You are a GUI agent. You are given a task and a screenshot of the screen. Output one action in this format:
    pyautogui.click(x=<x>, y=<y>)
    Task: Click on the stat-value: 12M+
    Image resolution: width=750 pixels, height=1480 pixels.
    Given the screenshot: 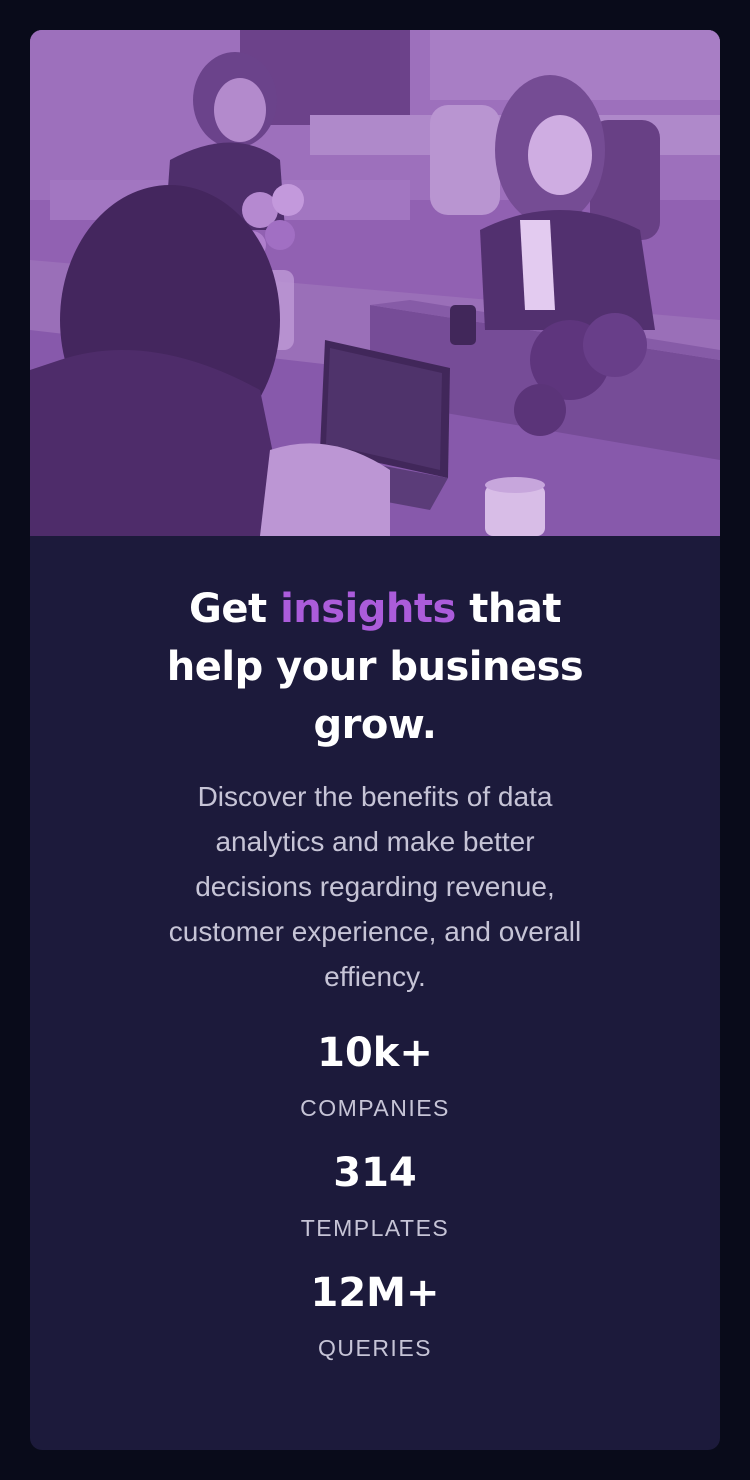 What is the action you would take?
    pyautogui.click(x=375, y=1293)
    